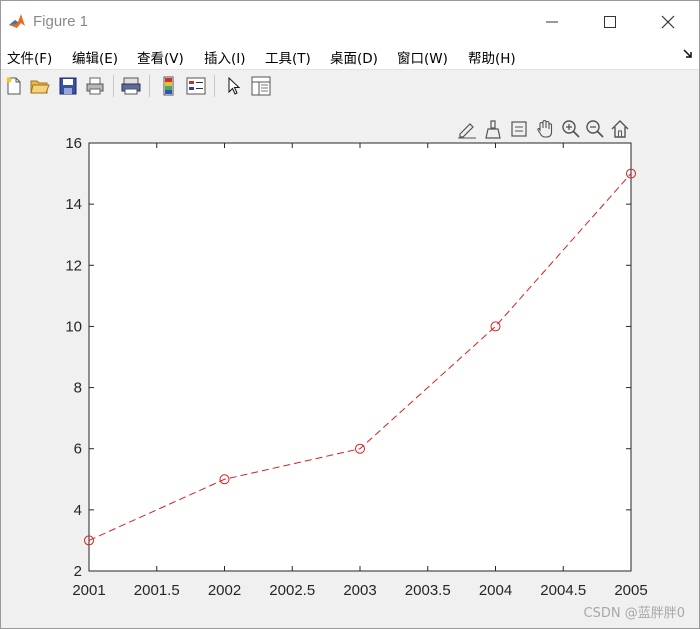  Describe the element at coordinates (359, 590) in the screenshot. I see `x-tick-label: 2003` at that location.